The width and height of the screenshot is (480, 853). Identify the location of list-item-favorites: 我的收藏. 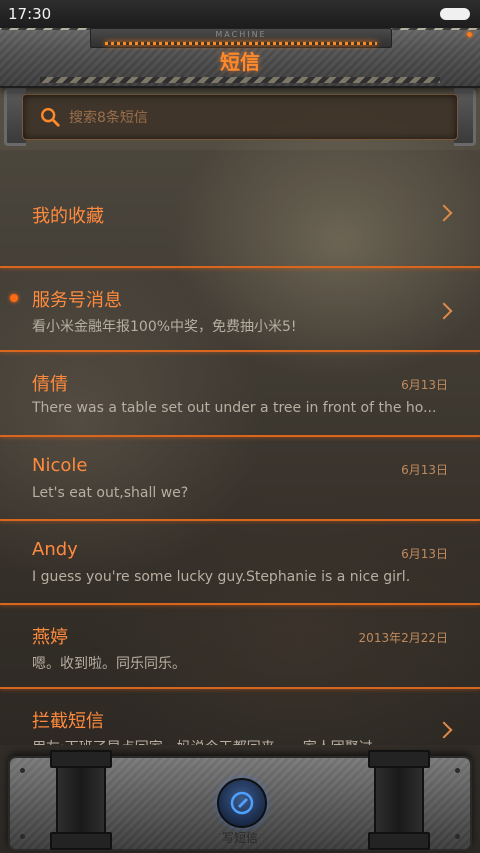
(240, 209).